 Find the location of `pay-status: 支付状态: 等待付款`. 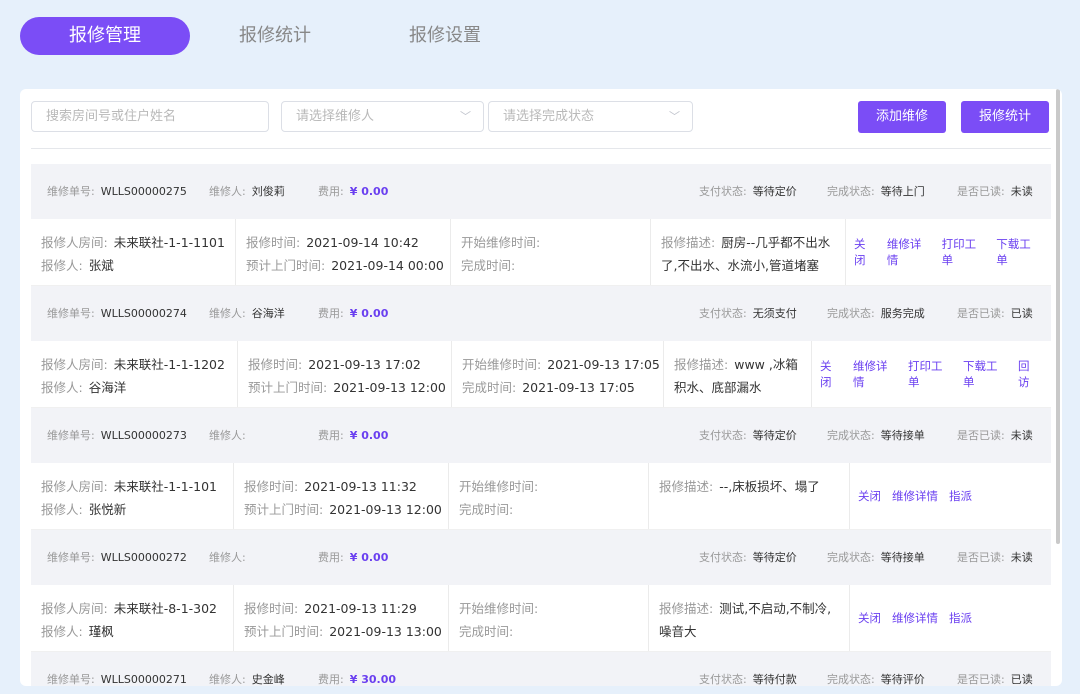

pay-status: 支付状态: 等待付款 is located at coordinates (748, 669).